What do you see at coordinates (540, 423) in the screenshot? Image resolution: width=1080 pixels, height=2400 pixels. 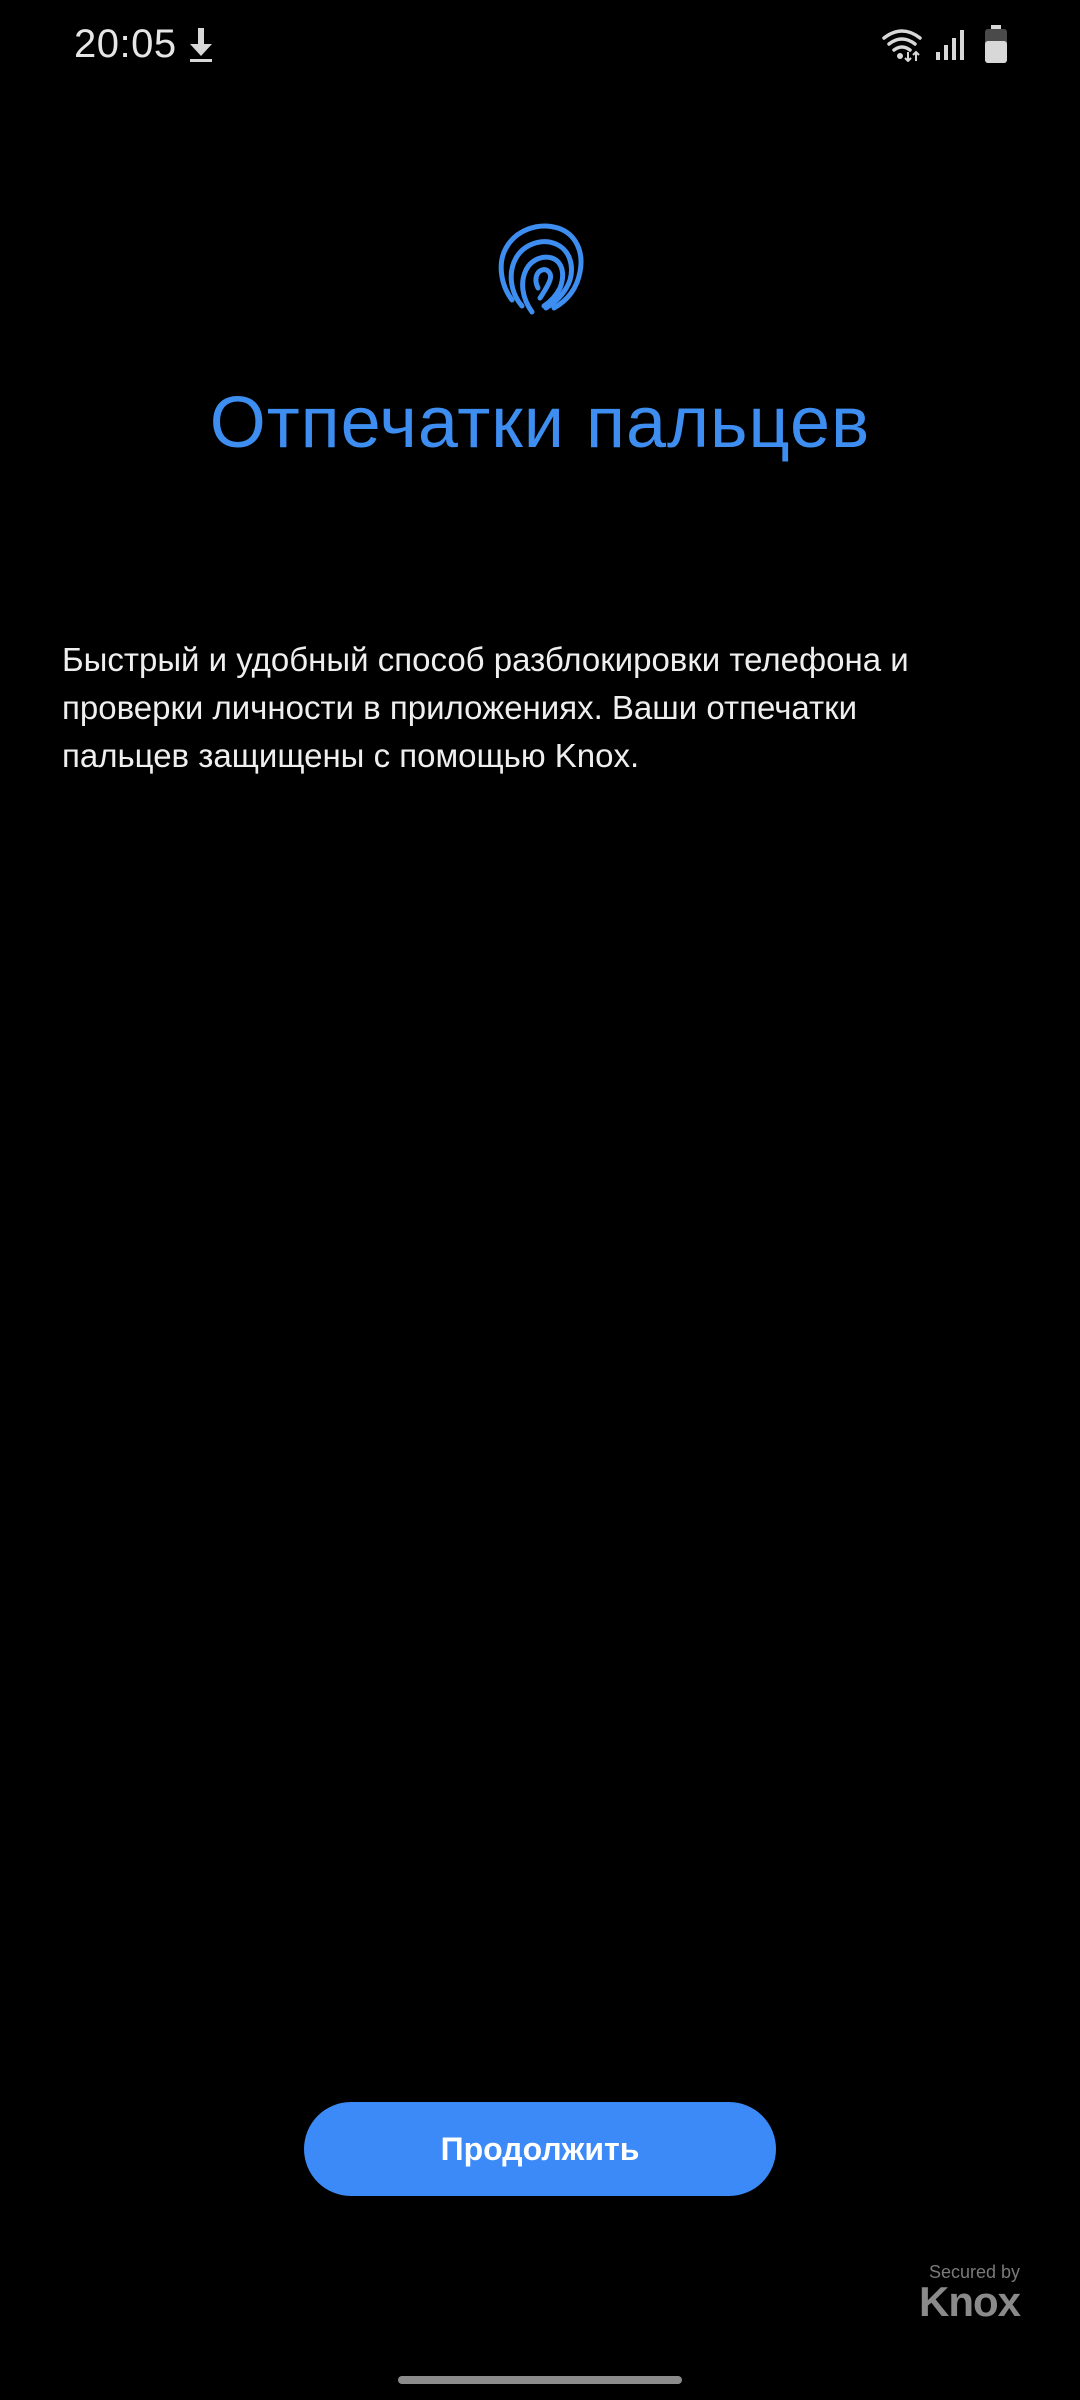 I see `page-title: Отпечатки пальцев` at bounding box center [540, 423].